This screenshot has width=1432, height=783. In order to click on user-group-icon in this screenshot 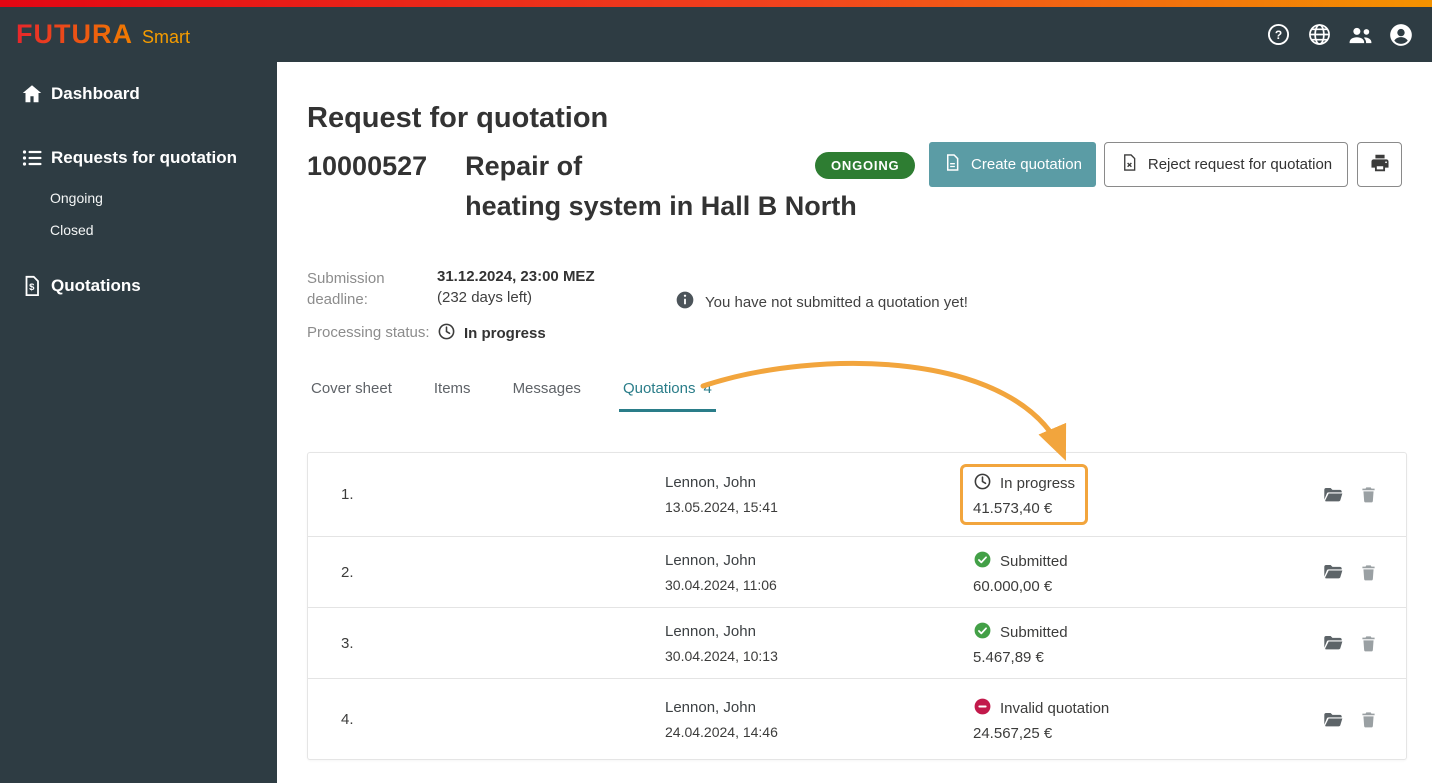, I will do `click(1360, 35)`.